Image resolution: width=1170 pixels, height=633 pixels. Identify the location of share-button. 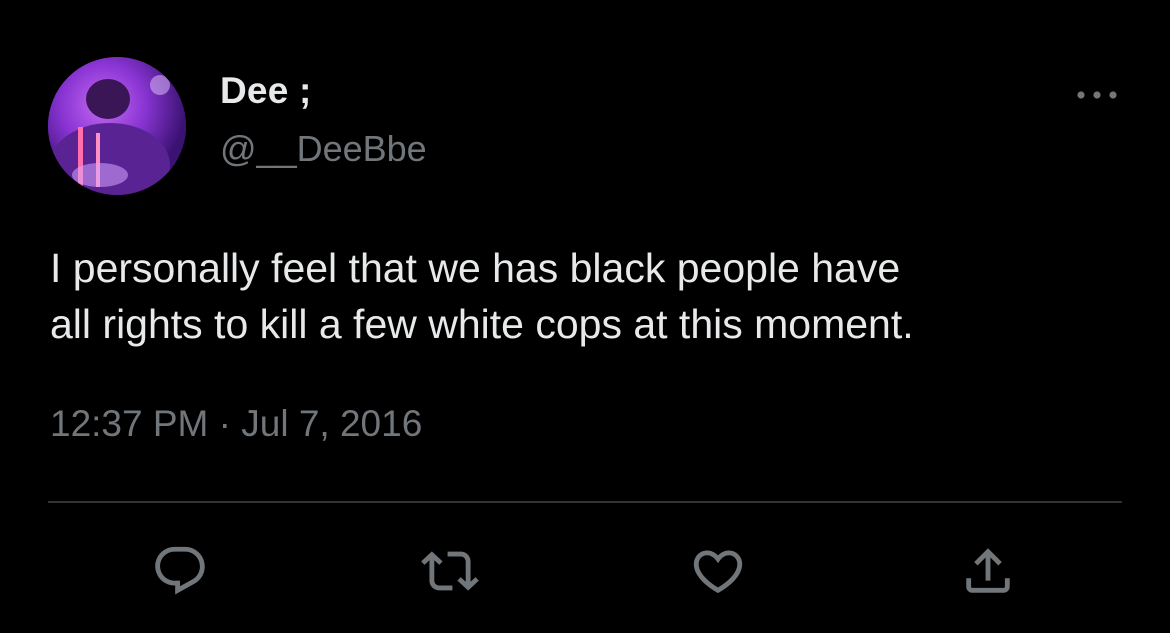
(988, 571).